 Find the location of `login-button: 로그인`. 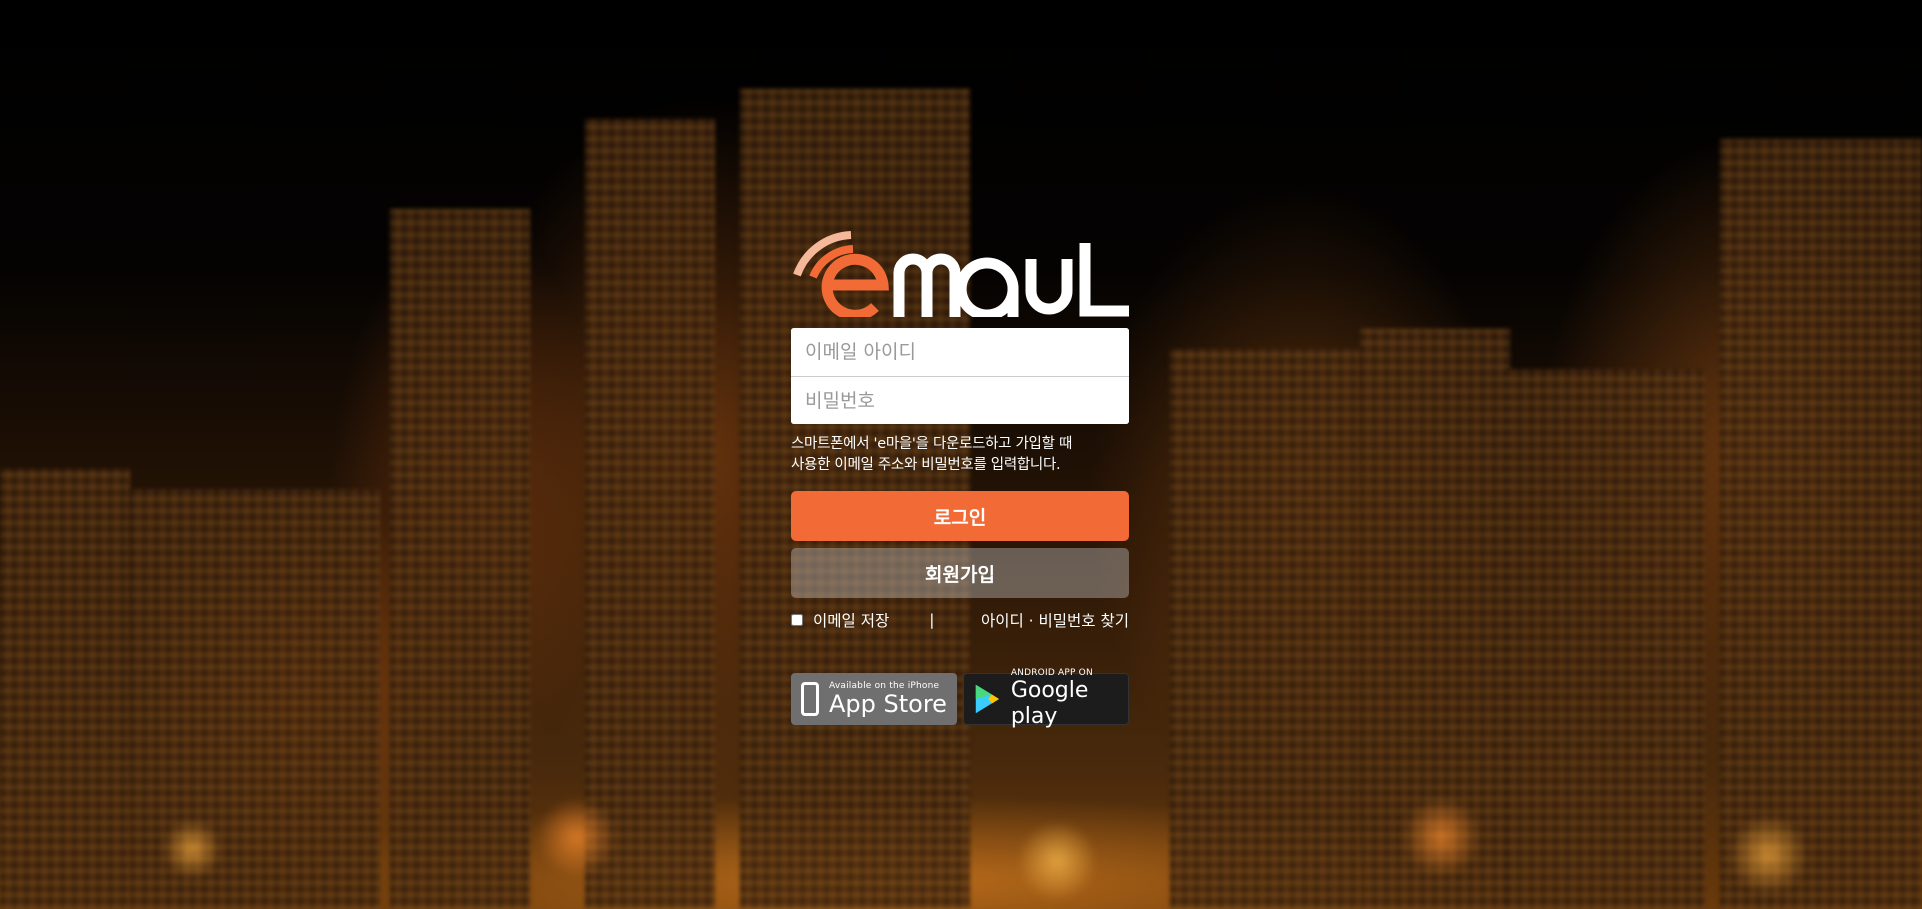

login-button: 로그인 is located at coordinates (960, 516).